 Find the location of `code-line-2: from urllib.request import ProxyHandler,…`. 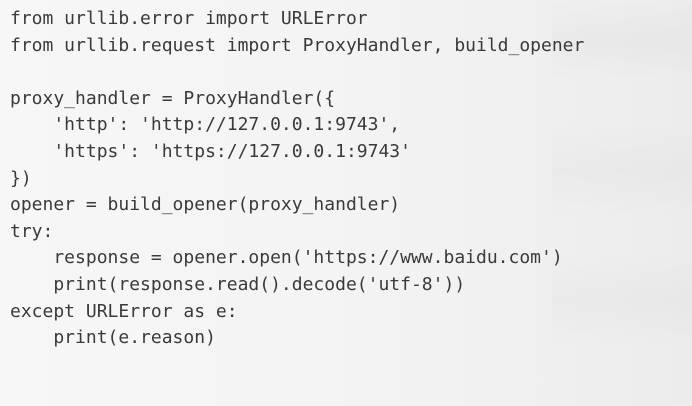

code-line-2: from urllib.request import ProxyHandler,… is located at coordinates (297, 45).